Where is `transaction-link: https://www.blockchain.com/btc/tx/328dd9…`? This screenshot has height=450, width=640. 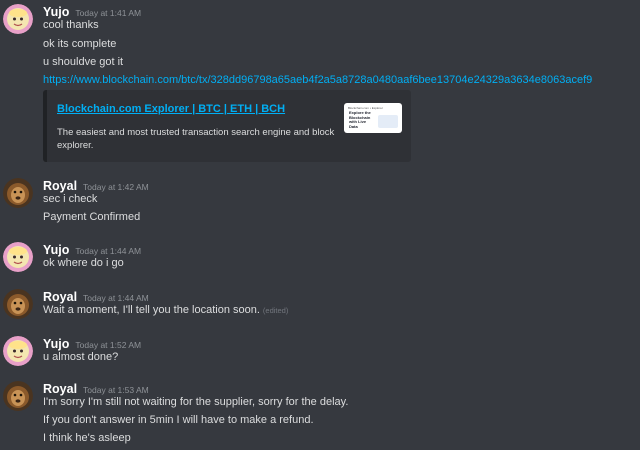 transaction-link: https://www.blockchain.com/btc/tx/328dd9… is located at coordinates (317, 80).